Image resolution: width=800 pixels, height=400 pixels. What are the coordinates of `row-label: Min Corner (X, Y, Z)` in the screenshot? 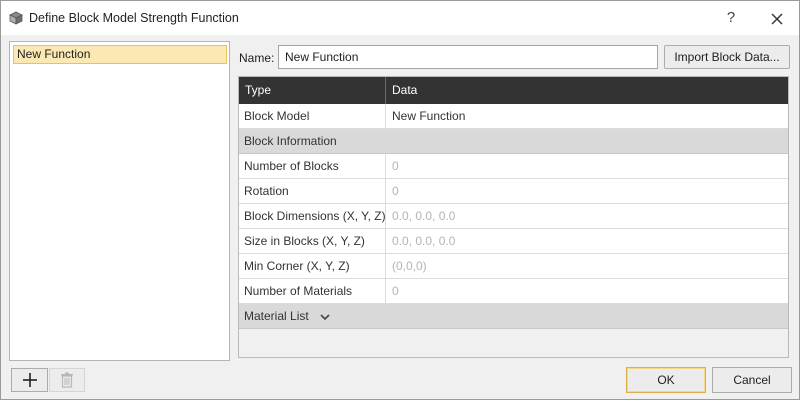 It's located at (312, 266).